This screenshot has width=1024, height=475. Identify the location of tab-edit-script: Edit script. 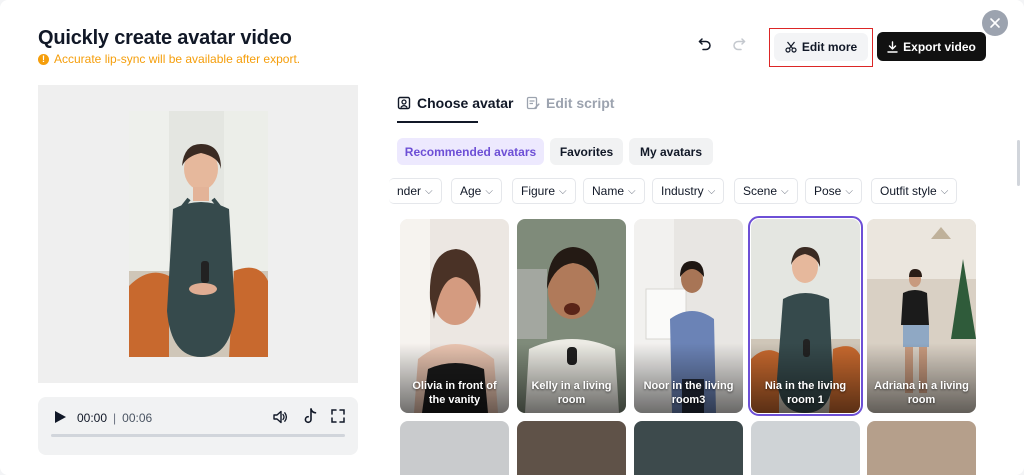
(570, 103).